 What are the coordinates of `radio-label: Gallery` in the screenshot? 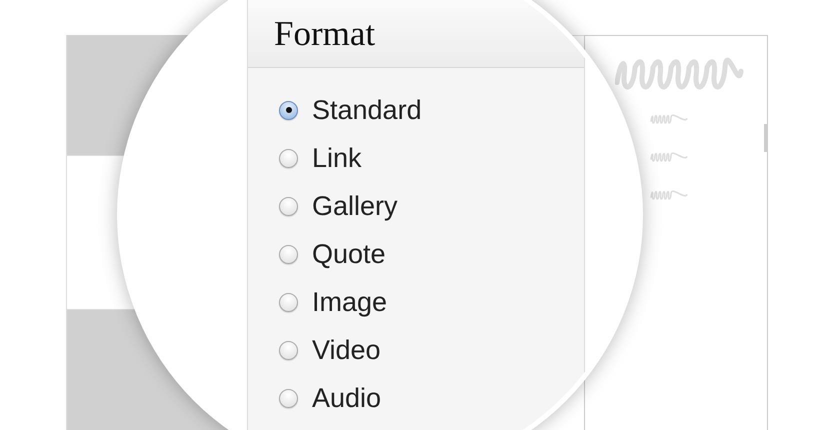 It's located at (355, 206).